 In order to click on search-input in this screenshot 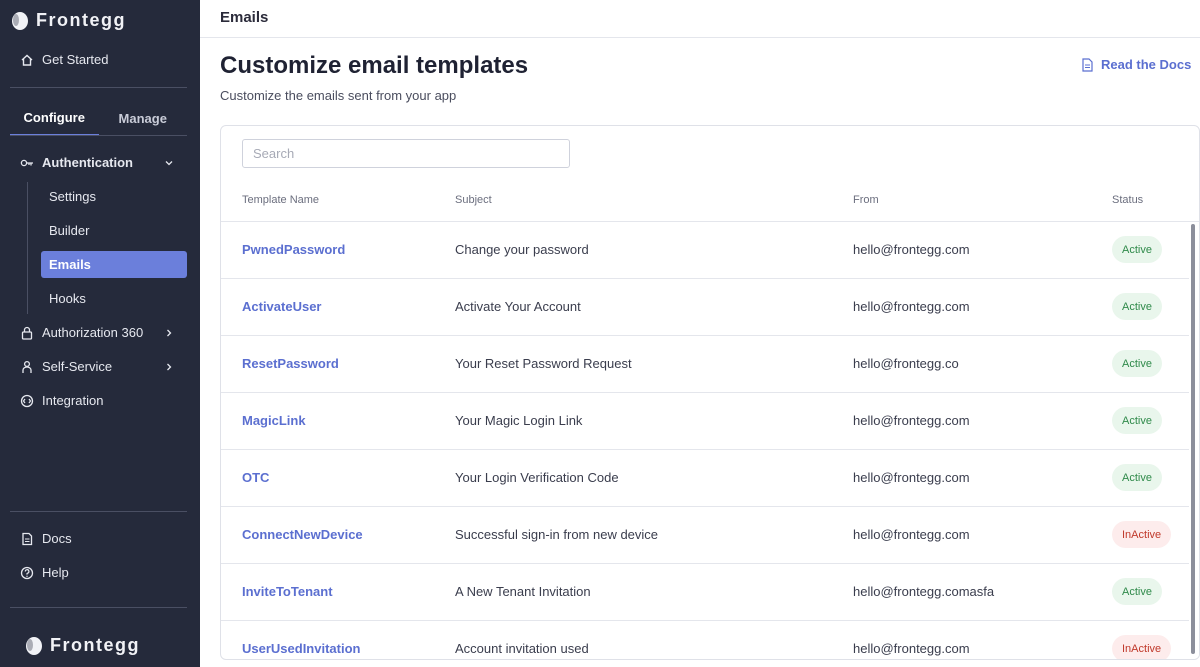, I will do `click(406, 153)`.